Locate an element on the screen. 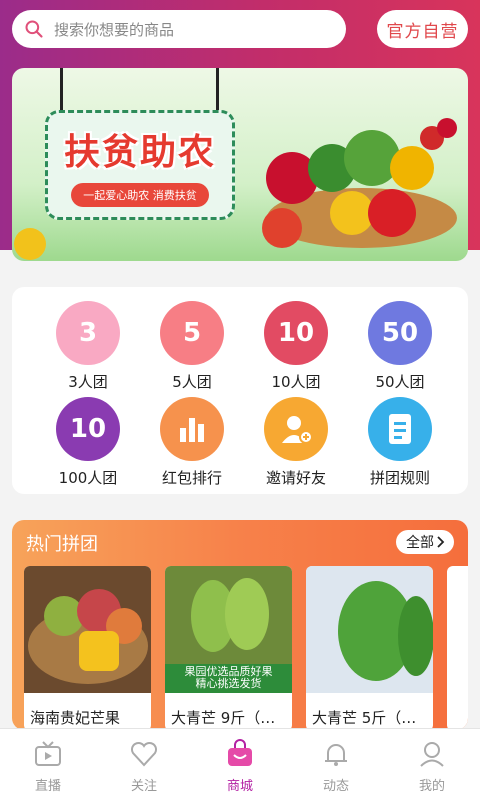 Image resolution: width=480 pixels, height=800 pixels. group-5-item: 5 5人团 is located at coordinates (192, 346).